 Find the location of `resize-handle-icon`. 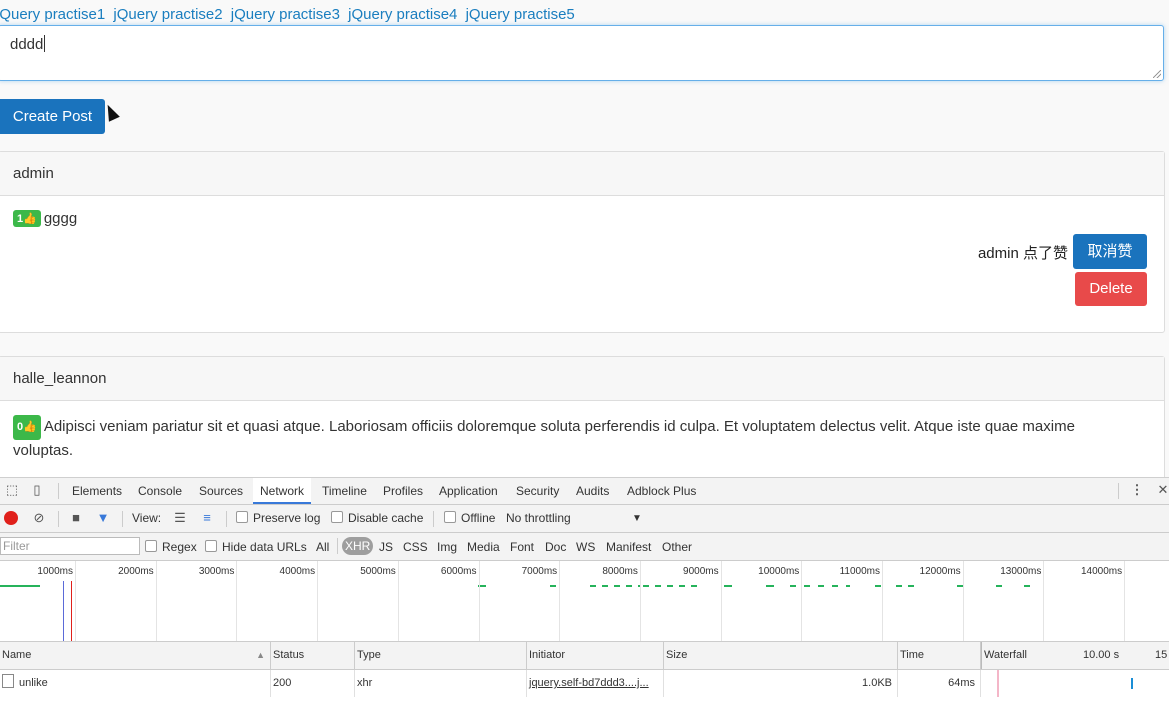

resize-handle-icon is located at coordinates (1157, 74).